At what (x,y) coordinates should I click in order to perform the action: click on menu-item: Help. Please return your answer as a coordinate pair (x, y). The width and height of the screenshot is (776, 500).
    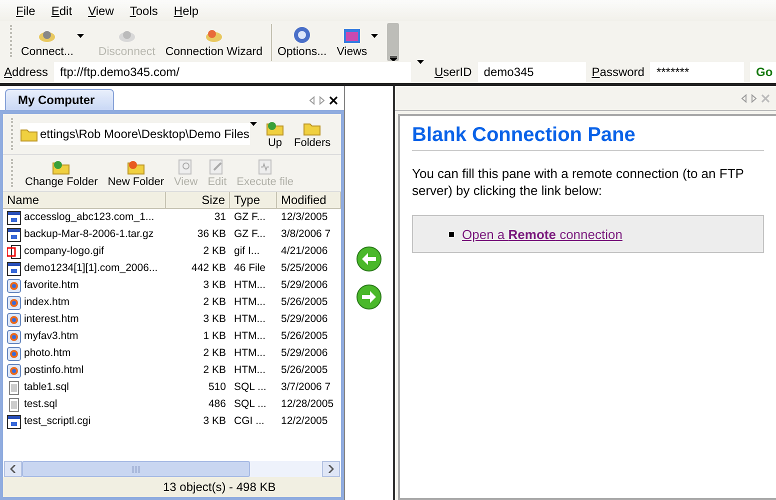
    Looking at the image, I should click on (186, 11).